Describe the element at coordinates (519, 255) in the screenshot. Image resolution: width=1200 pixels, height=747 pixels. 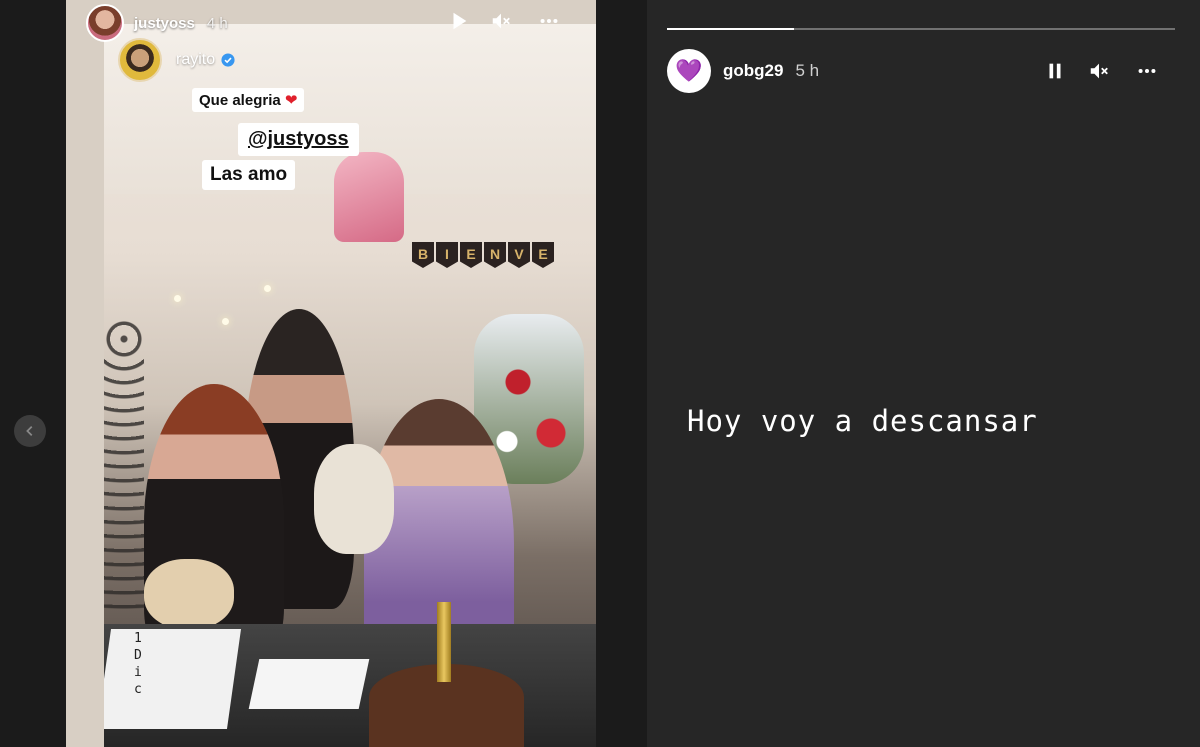
I see `banner-letter: V` at that location.